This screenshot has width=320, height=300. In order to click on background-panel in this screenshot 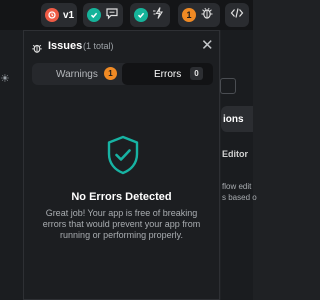, I will do `click(237, 165)`.